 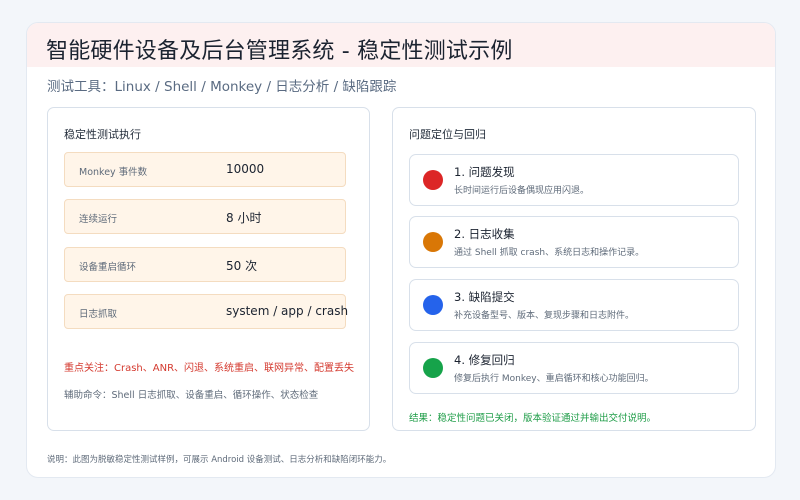 What do you see at coordinates (544, 316) in the screenshot?
I see `step-description: 补充设备型号、版本、复现步骤和日志附件。` at bounding box center [544, 316].